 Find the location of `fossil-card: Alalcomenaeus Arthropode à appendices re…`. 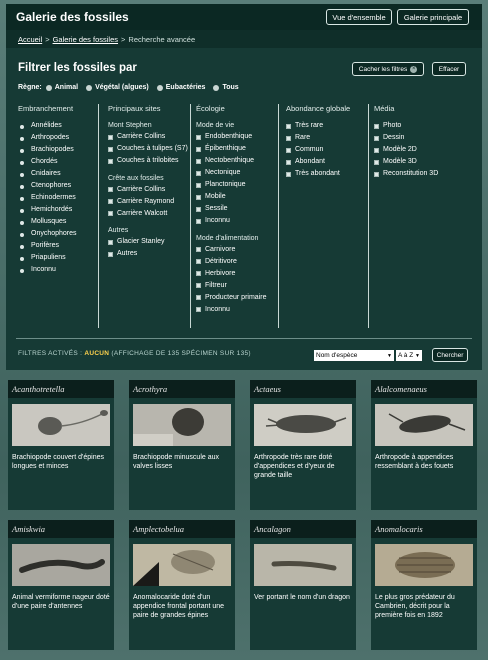

fossil-card: Alalcomenaeus Arthropode à appendices re… is located at coordinates (424, 445).